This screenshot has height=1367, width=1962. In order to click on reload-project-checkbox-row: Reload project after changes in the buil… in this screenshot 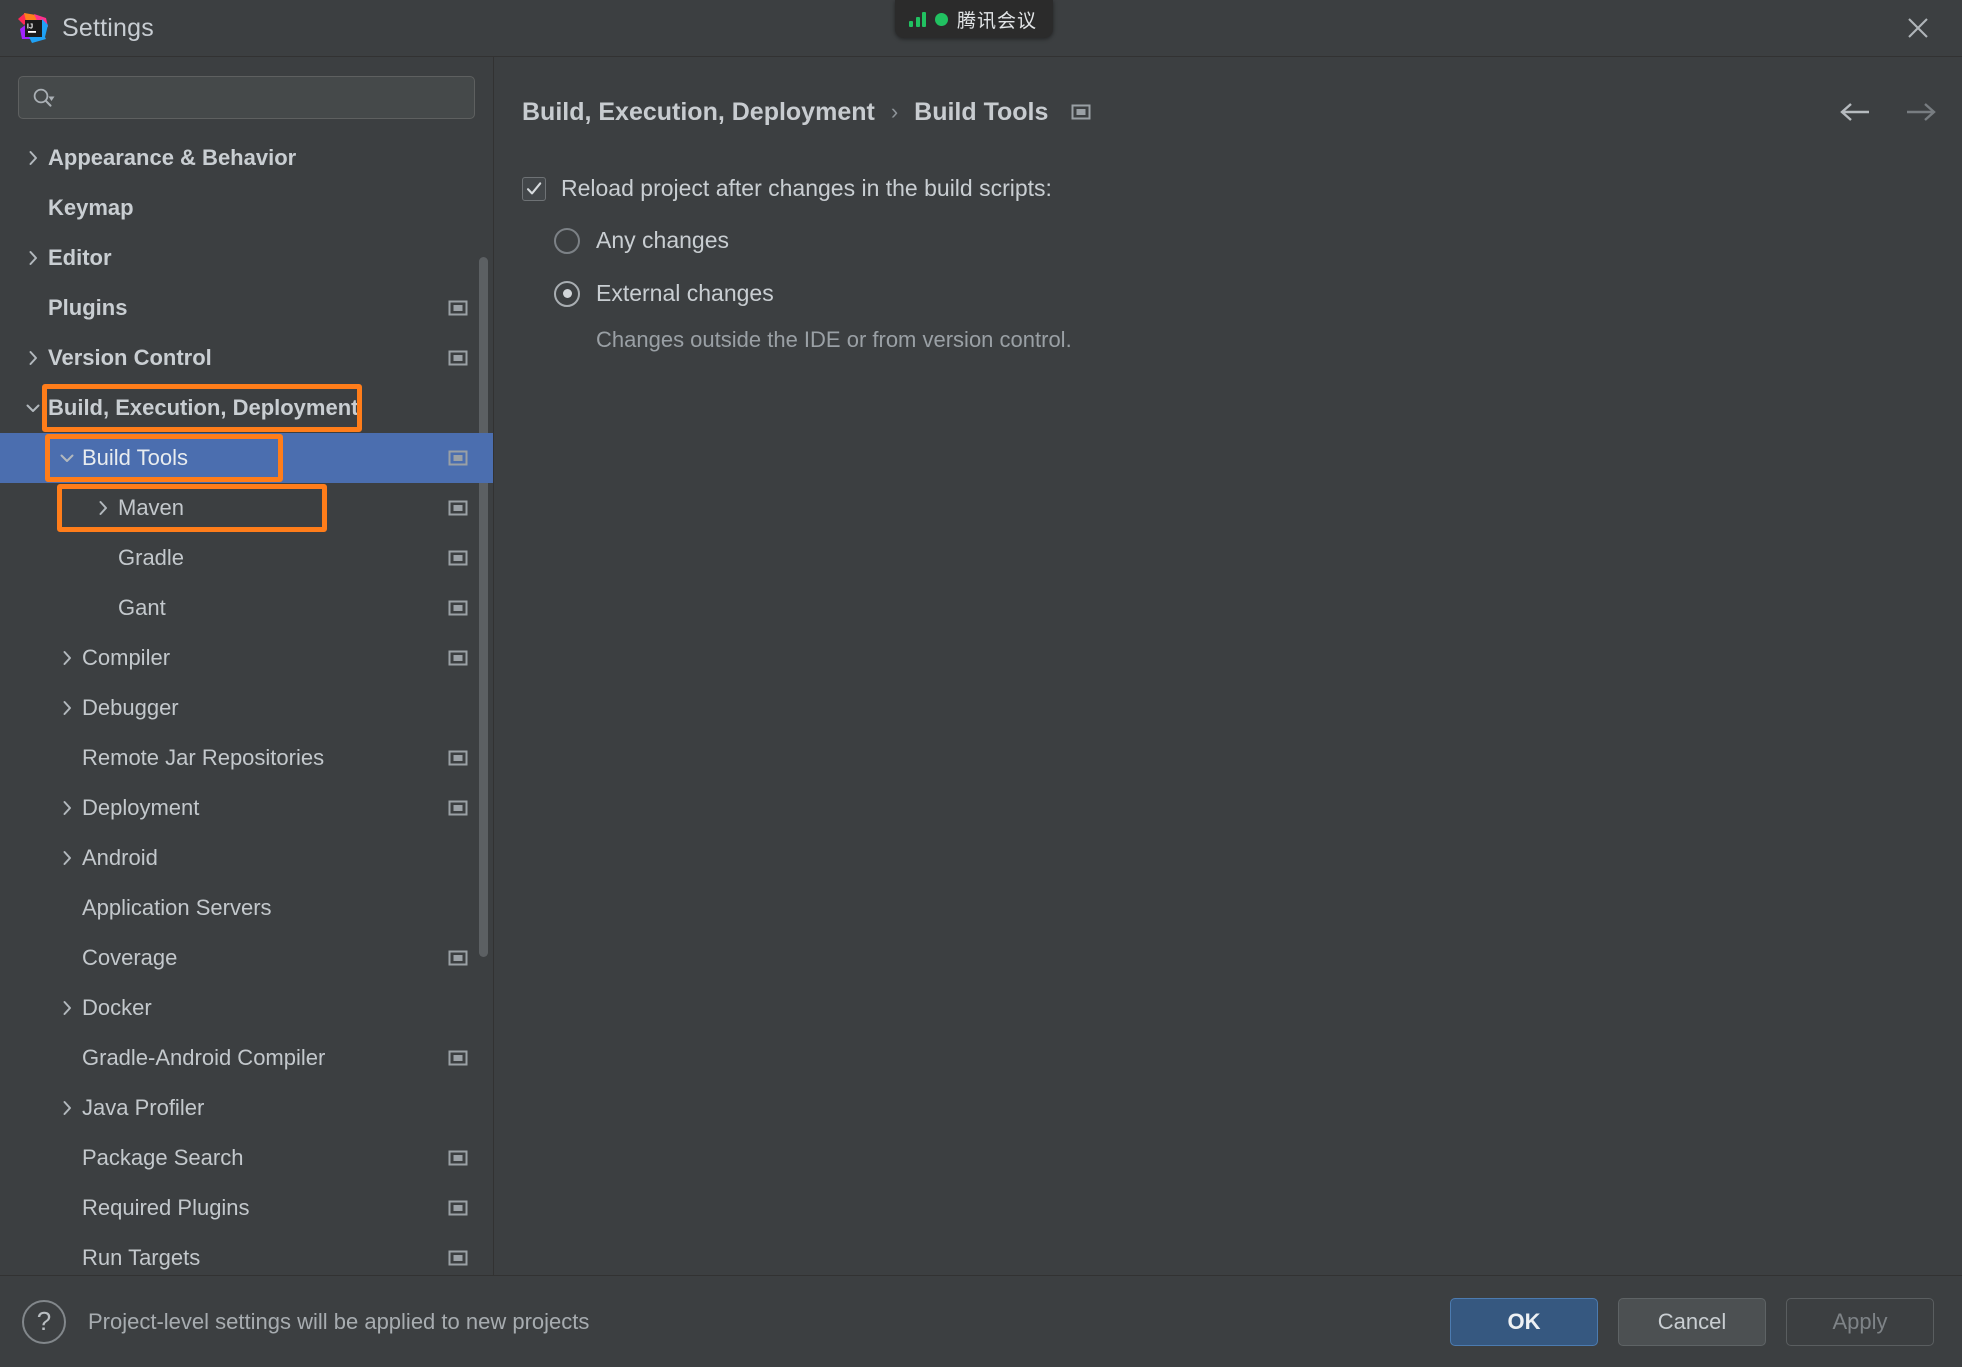, I will do `click(1228, 188)`.